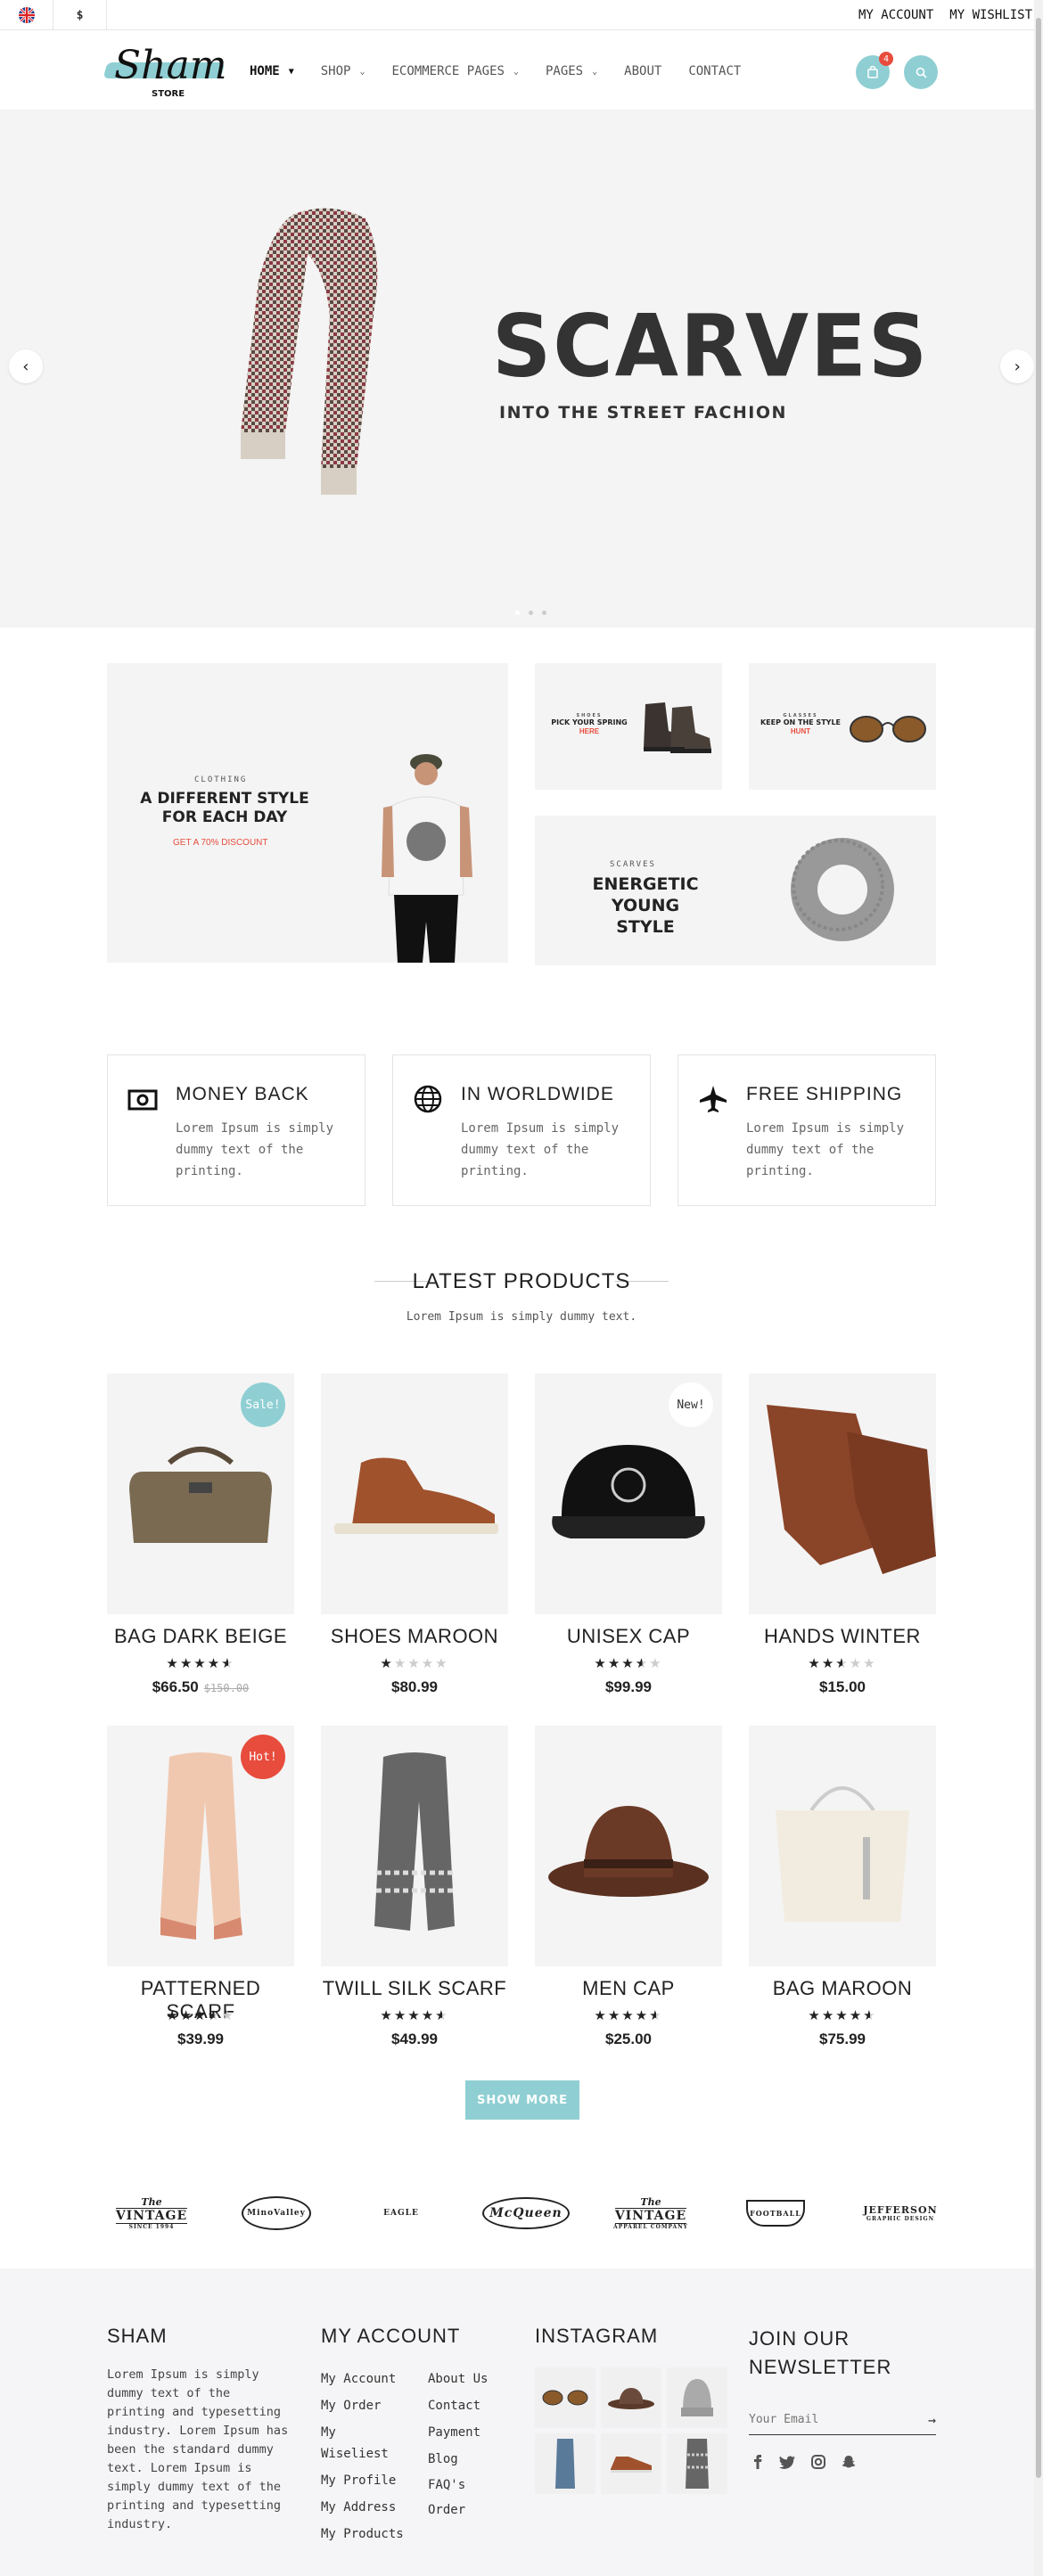 This screenshot has height=2576, width=1043. Describe the element at coordinates (597, 2336) in the screenshot. I see `footer-instagram-title: INSTAGRAM` at that location.